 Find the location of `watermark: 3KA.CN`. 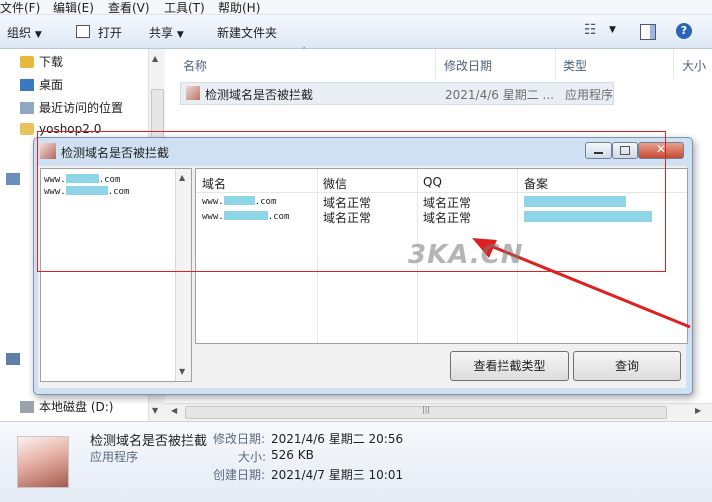

watermark: 3KA.CN is located at coordinates (466, 255).